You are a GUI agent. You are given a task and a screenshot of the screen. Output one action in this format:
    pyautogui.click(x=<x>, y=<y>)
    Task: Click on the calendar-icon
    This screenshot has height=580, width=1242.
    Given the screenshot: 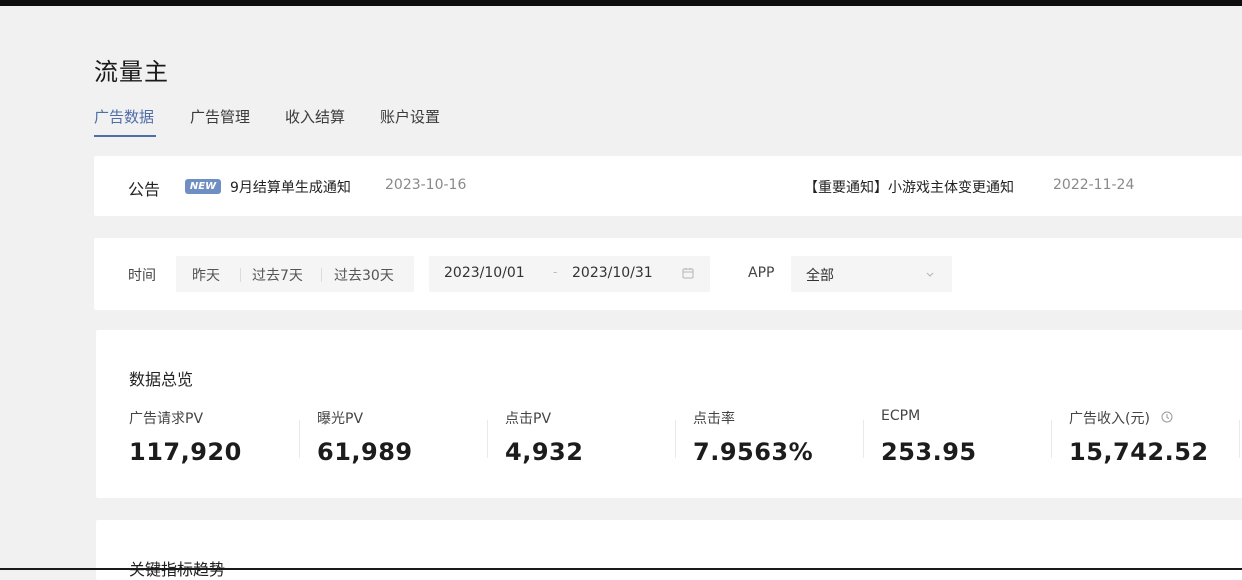 What is the action you would take?
    pyautogui.click(x=688, y=273)
    